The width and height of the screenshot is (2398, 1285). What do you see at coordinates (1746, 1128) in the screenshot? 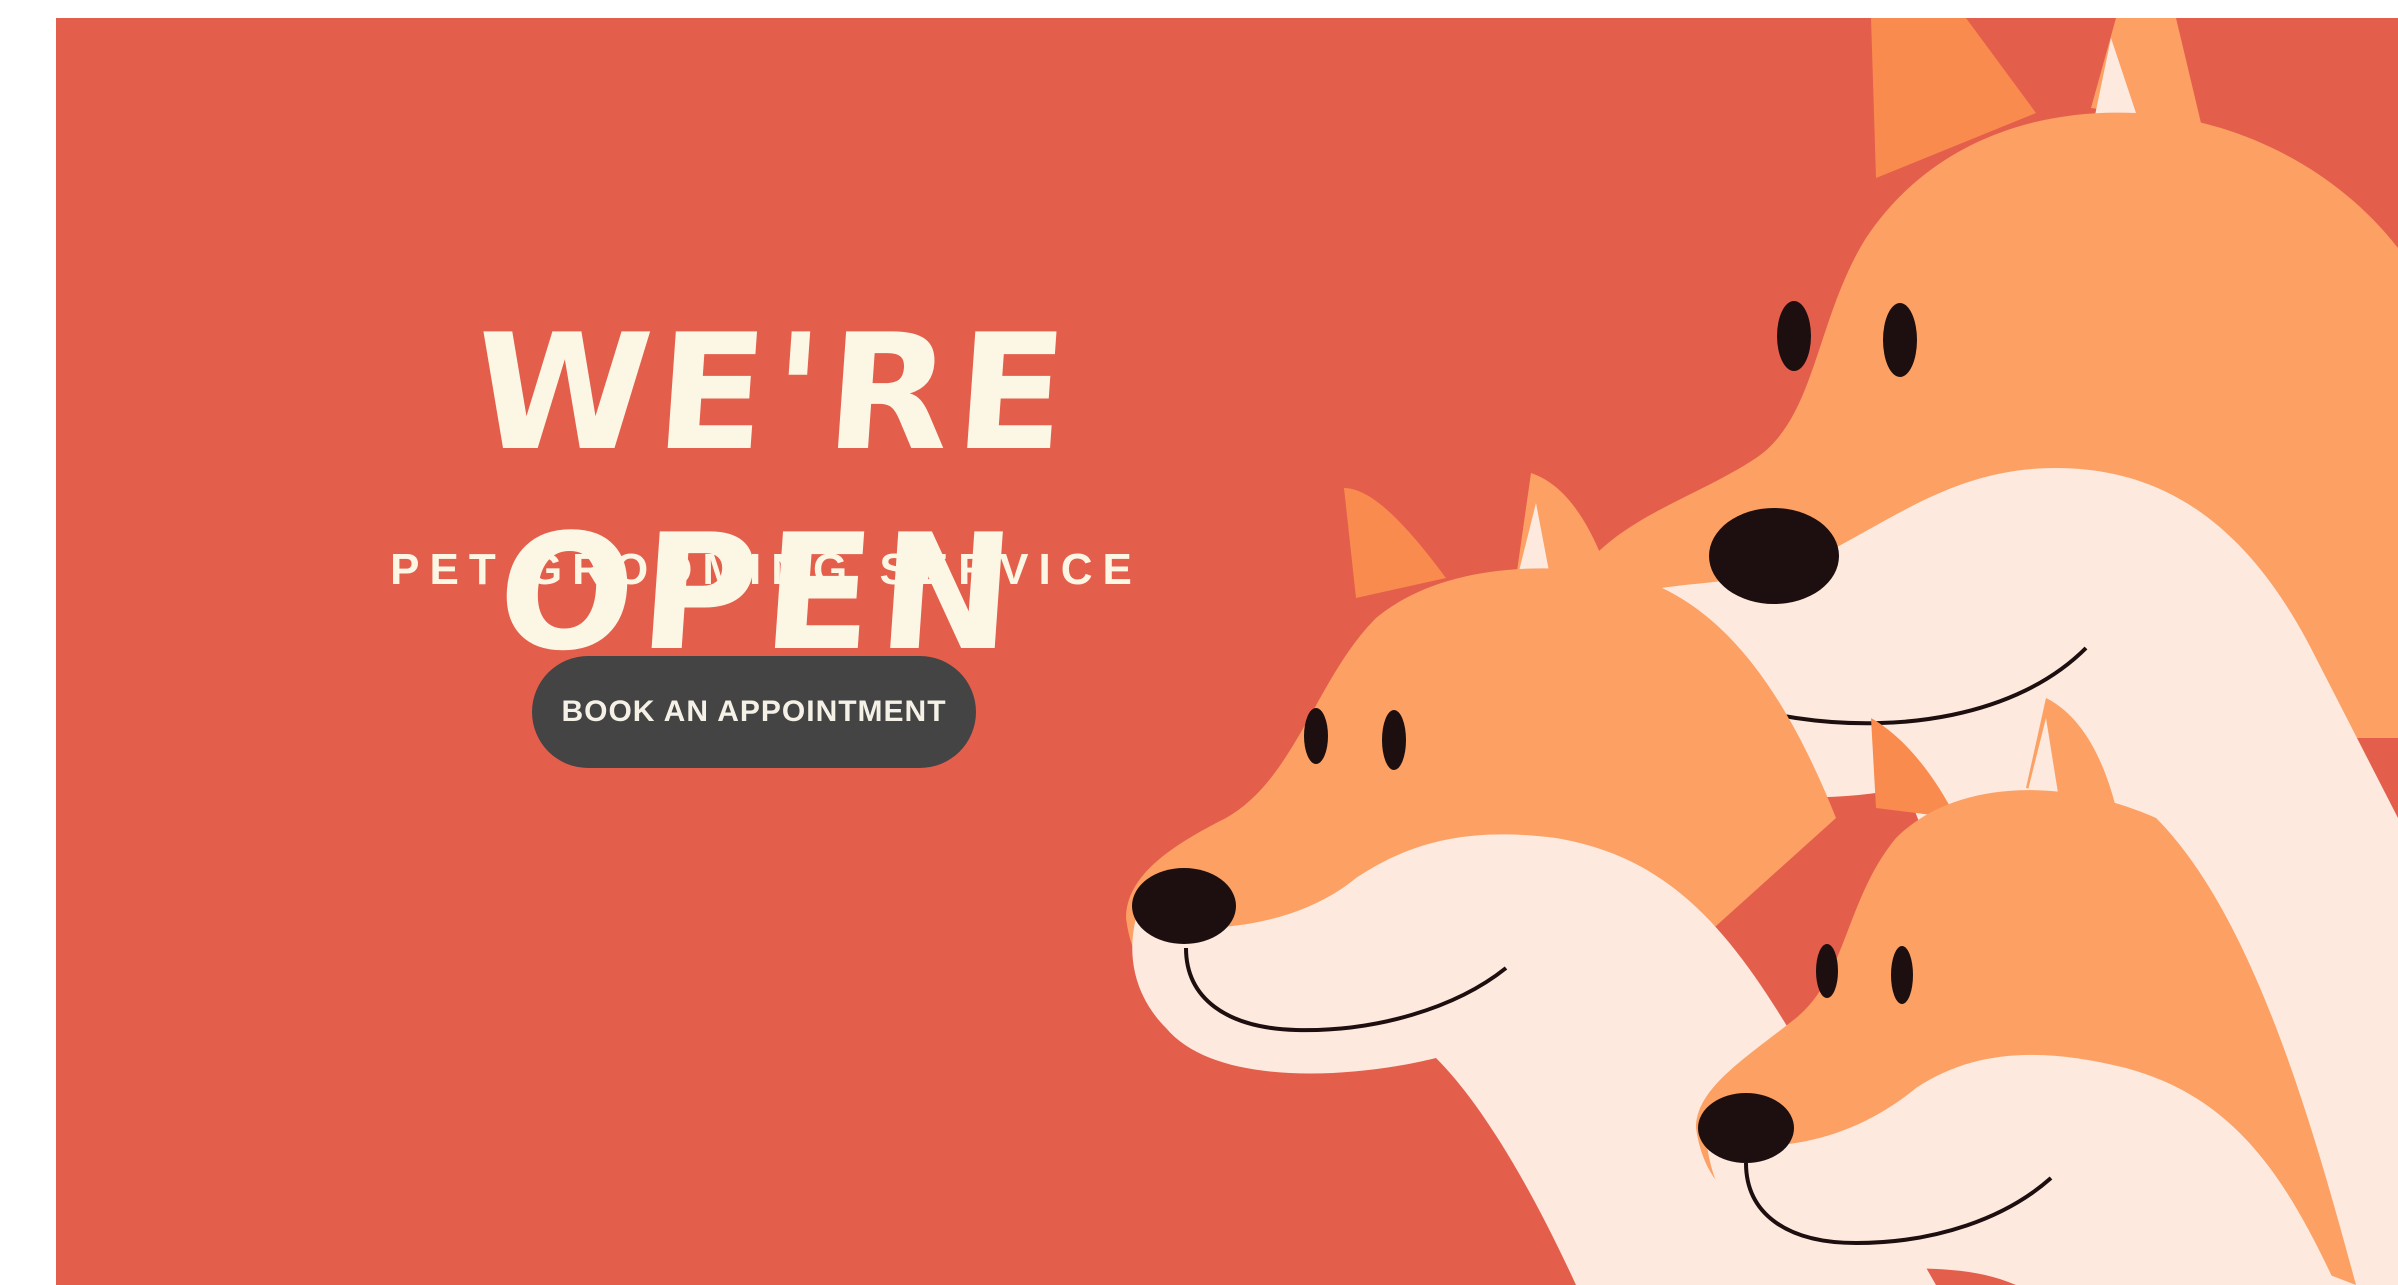
I see `dog-small-nose` at bounding box center [1746, 1128].